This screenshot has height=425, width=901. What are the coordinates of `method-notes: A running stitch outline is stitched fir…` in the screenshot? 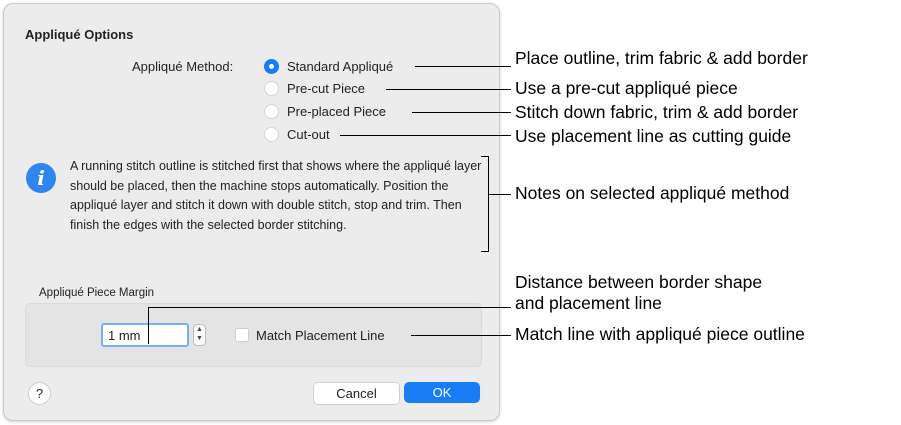 It's located at (276, 195).